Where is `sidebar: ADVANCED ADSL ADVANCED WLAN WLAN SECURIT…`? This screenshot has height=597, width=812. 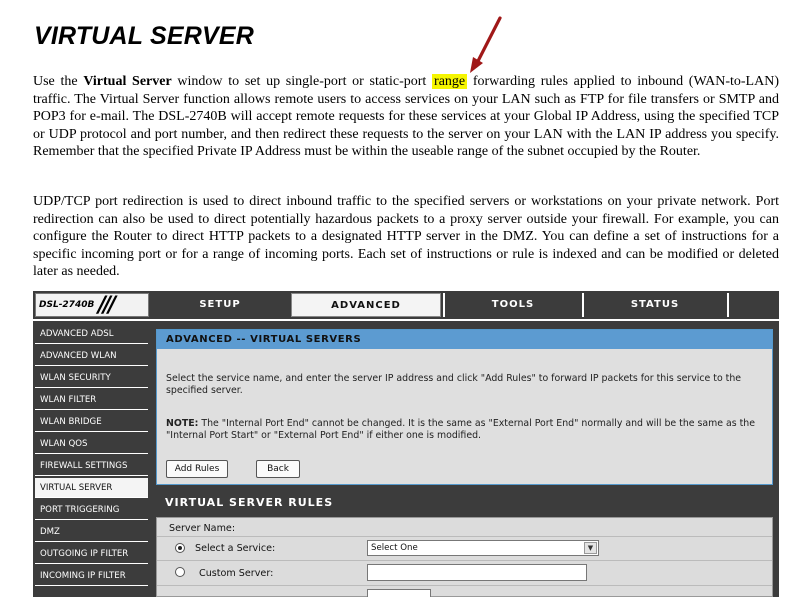 sidebar: ADVANCED ADSL ADVANCED WLAN WLAN SECURIT… is located at coordinates (91, 459).